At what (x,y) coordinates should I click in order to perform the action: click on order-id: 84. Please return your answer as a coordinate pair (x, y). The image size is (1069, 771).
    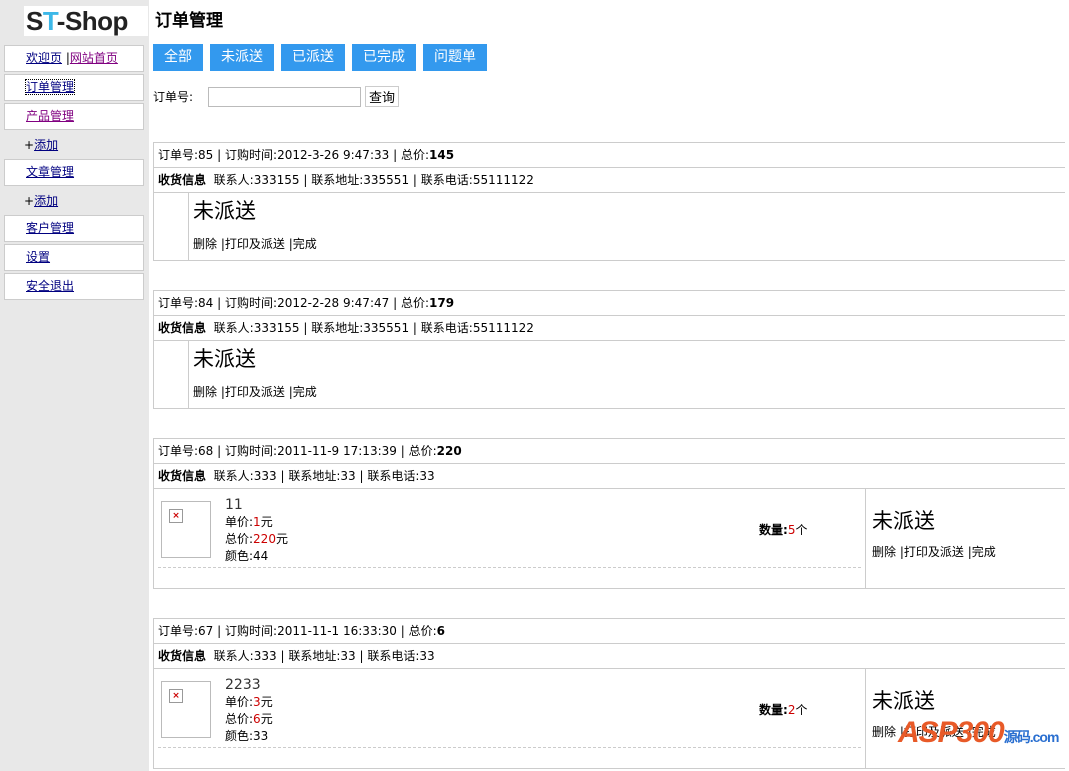
    Looking at the image, I should click on (206, 303).